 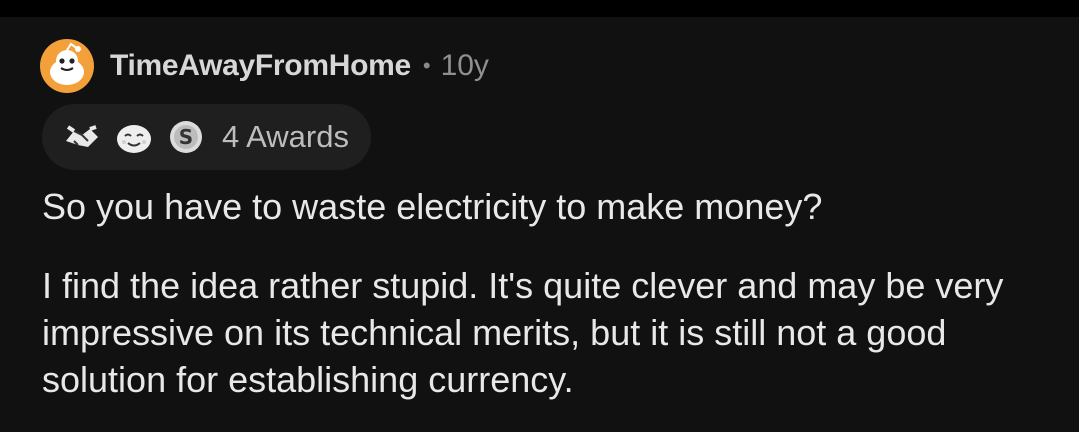 I want to click on svg-text: S, so click(x=186, y=137).